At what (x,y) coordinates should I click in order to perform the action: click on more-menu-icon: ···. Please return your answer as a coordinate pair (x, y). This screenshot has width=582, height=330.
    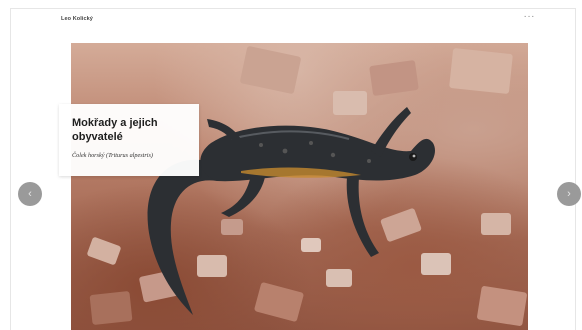
    Looking at the image, I should click on (530, 17).